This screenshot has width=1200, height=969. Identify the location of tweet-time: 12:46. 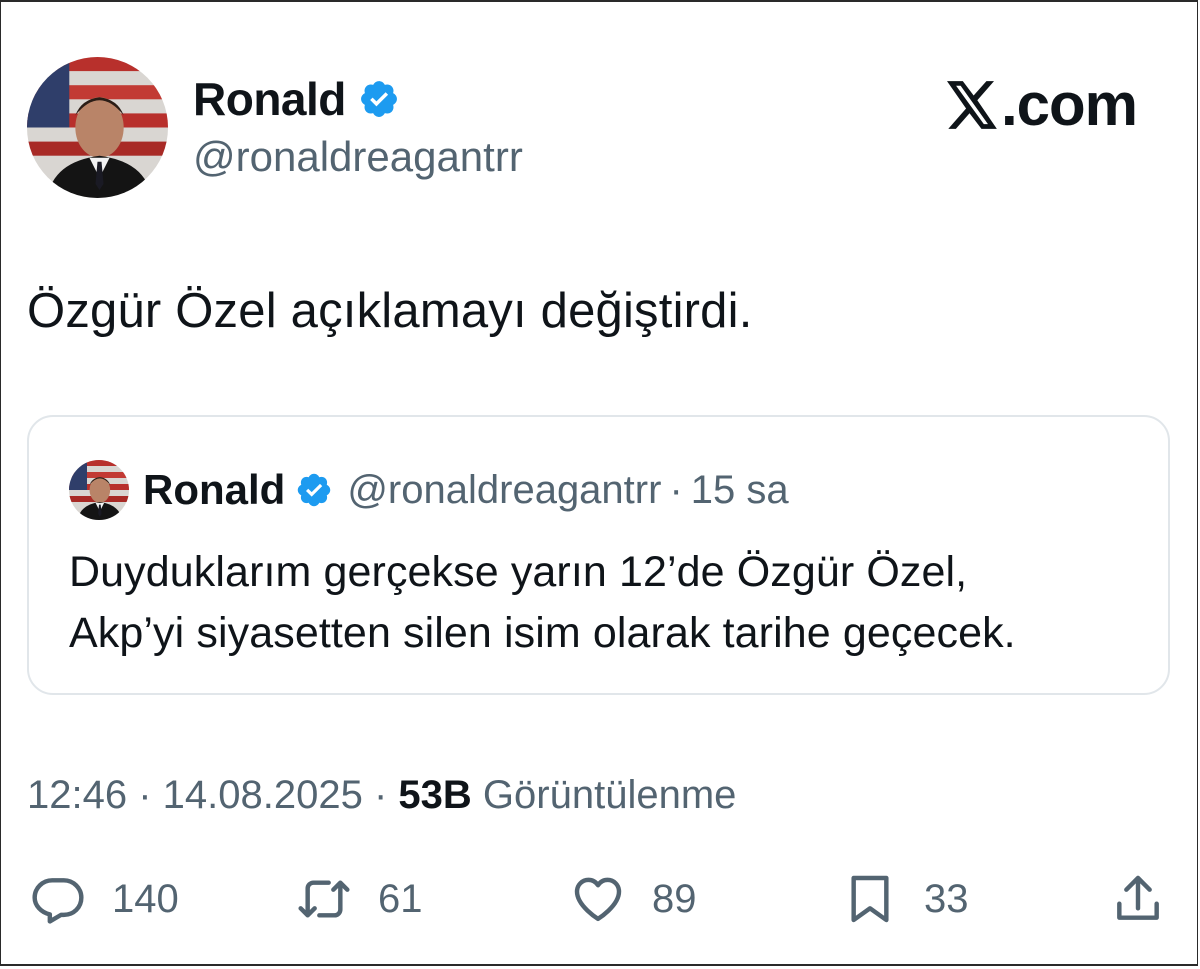
(77, 795).